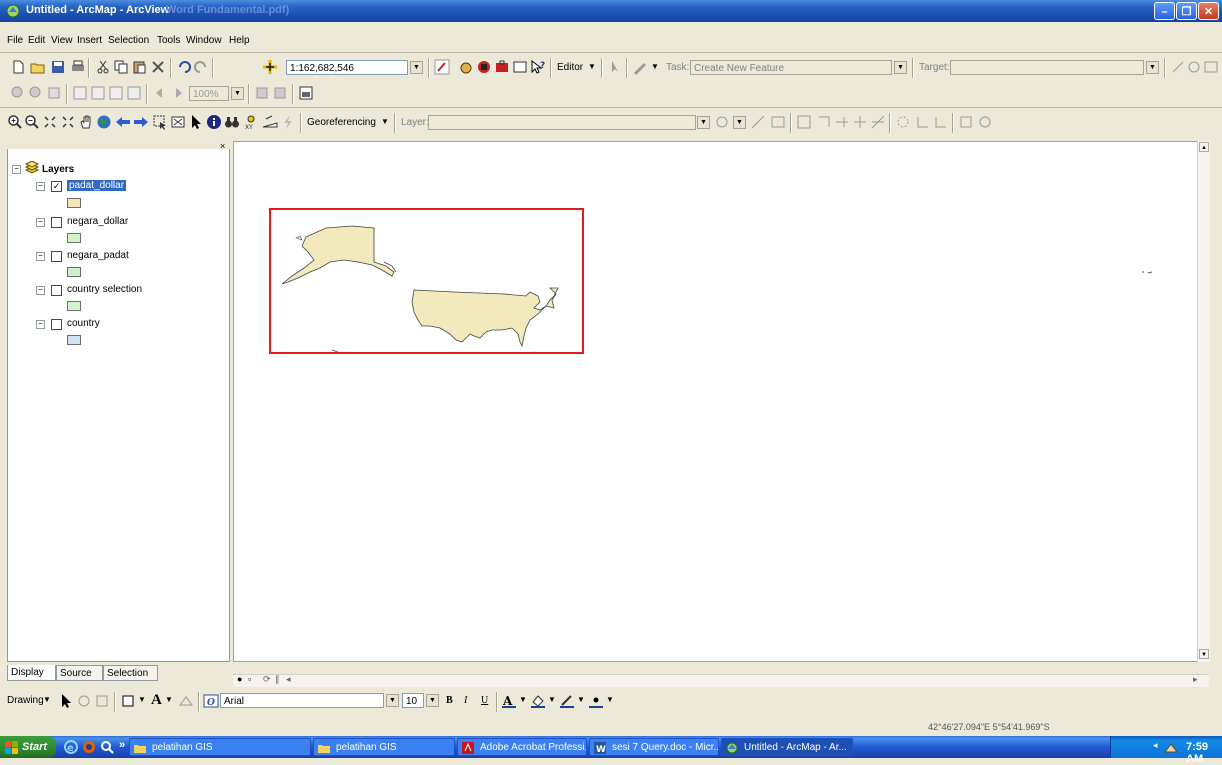 This screenshot has height=765, width=1222. Describe the element at coordinates (302, 700) in the screenshot. I see `font-family-select: Arial` at that location.